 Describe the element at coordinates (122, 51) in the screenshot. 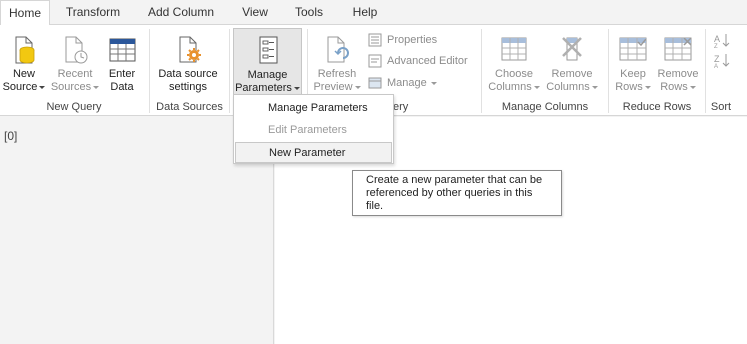

I see `table-icon` at that location.